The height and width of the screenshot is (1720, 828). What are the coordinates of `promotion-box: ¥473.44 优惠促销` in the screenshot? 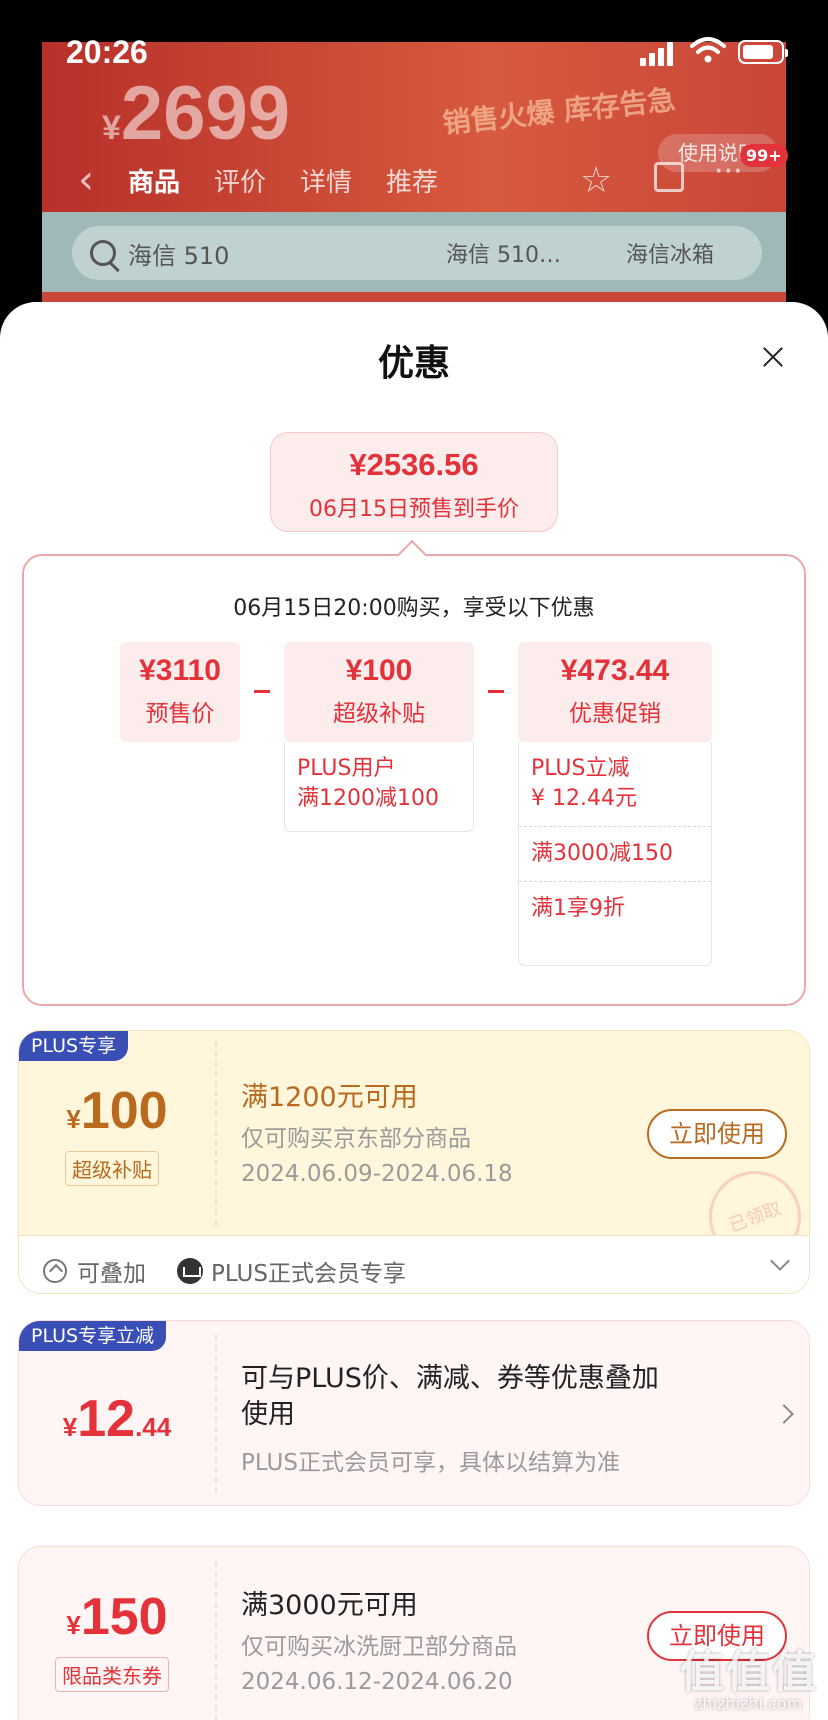 It's located at (615, 692).